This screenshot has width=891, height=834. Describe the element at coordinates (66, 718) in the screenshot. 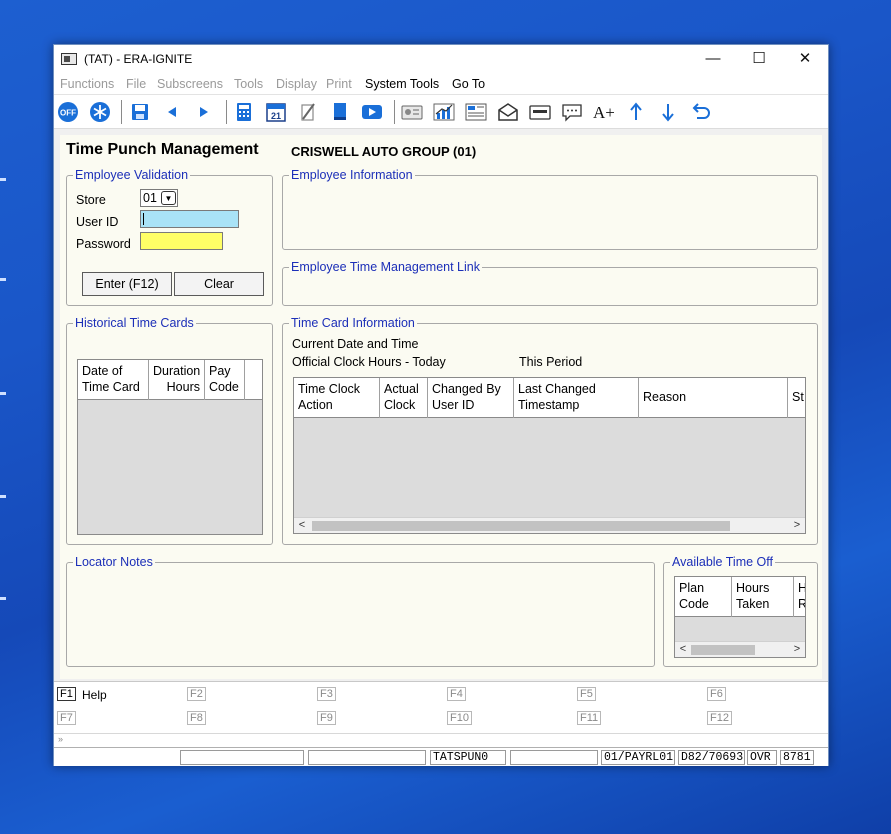

I see `f7-key: F7` at that location.